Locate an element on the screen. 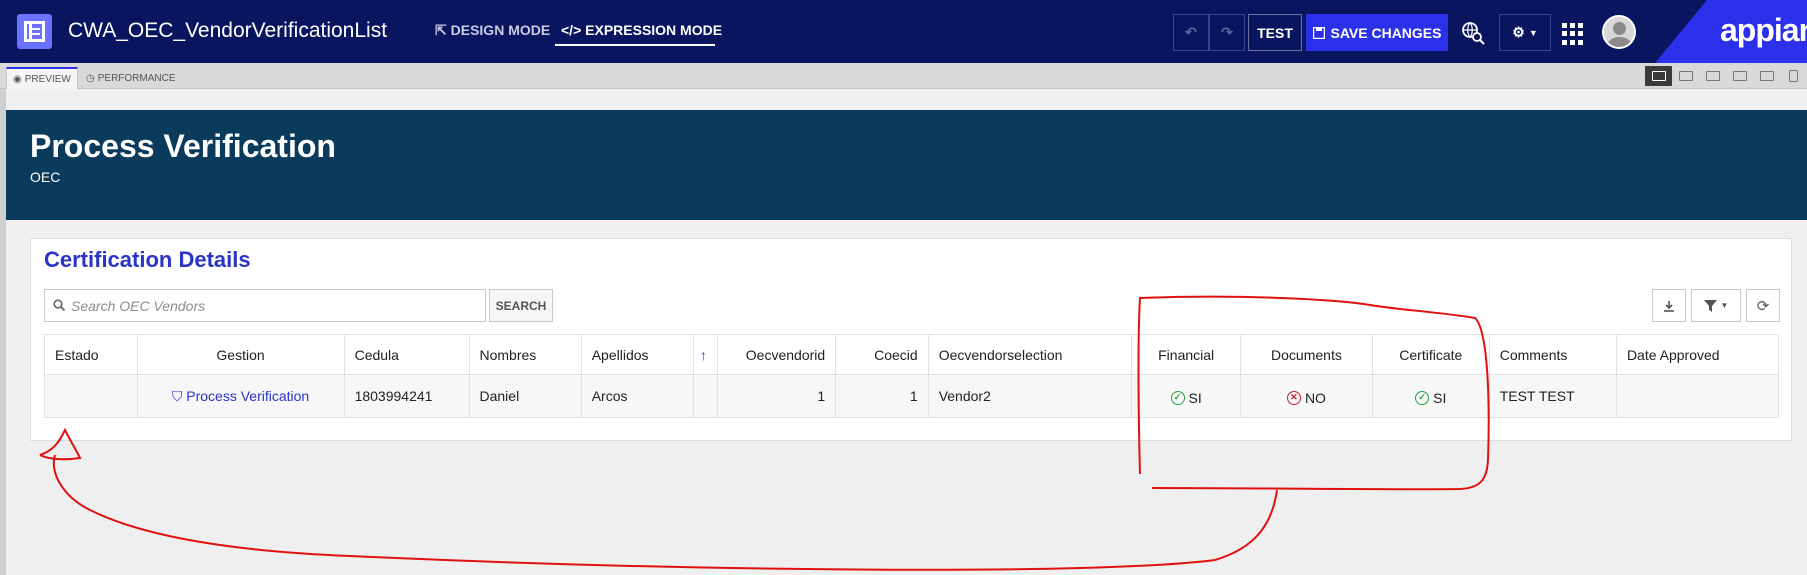 This screenshot has width=1807, height=575. column-header: Oecvendorselection is located at coordinates (1030, 354).